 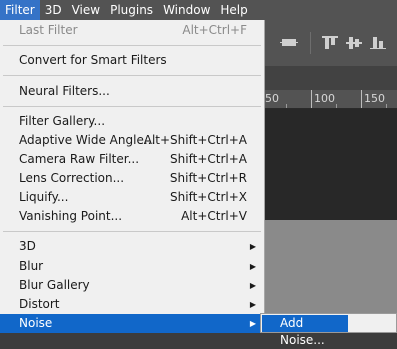 I want to click on menu-item-liquify: Liquify... Shift+Ctrl+X, so click(x=132, y=197).